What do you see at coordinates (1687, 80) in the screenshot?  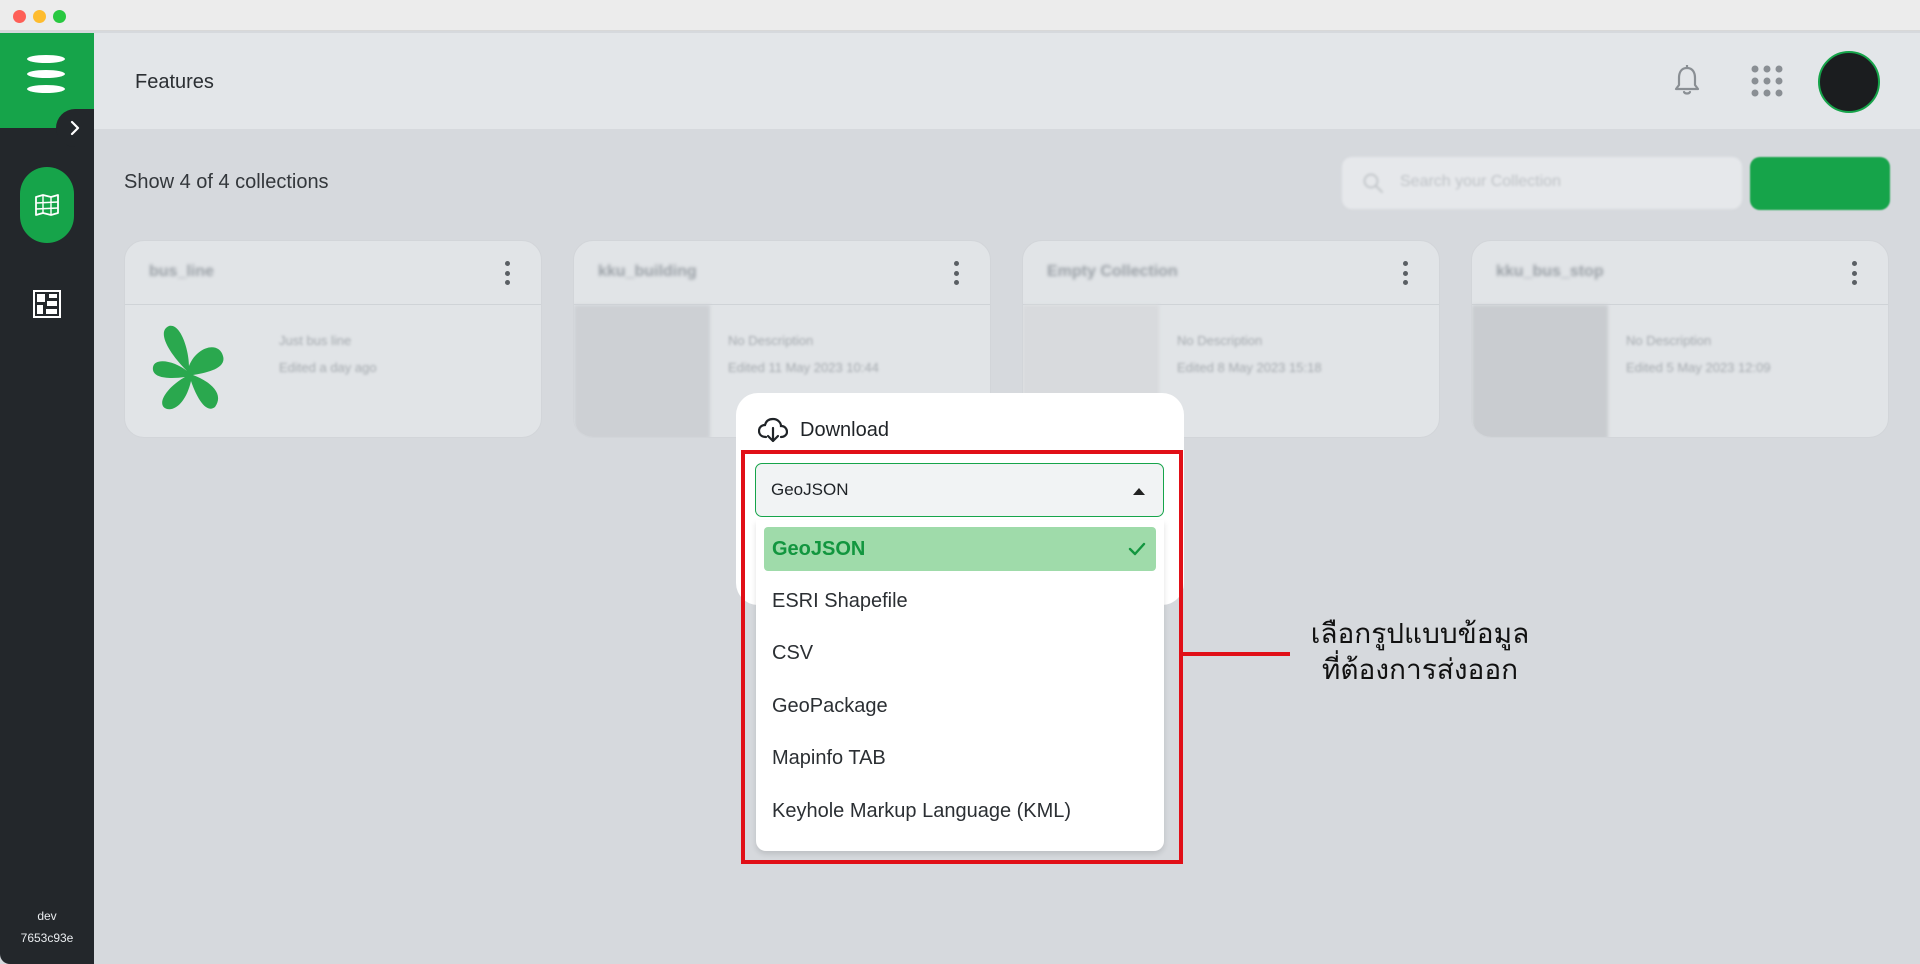 I see `bell-icon` at bounding box center [1687, 80].